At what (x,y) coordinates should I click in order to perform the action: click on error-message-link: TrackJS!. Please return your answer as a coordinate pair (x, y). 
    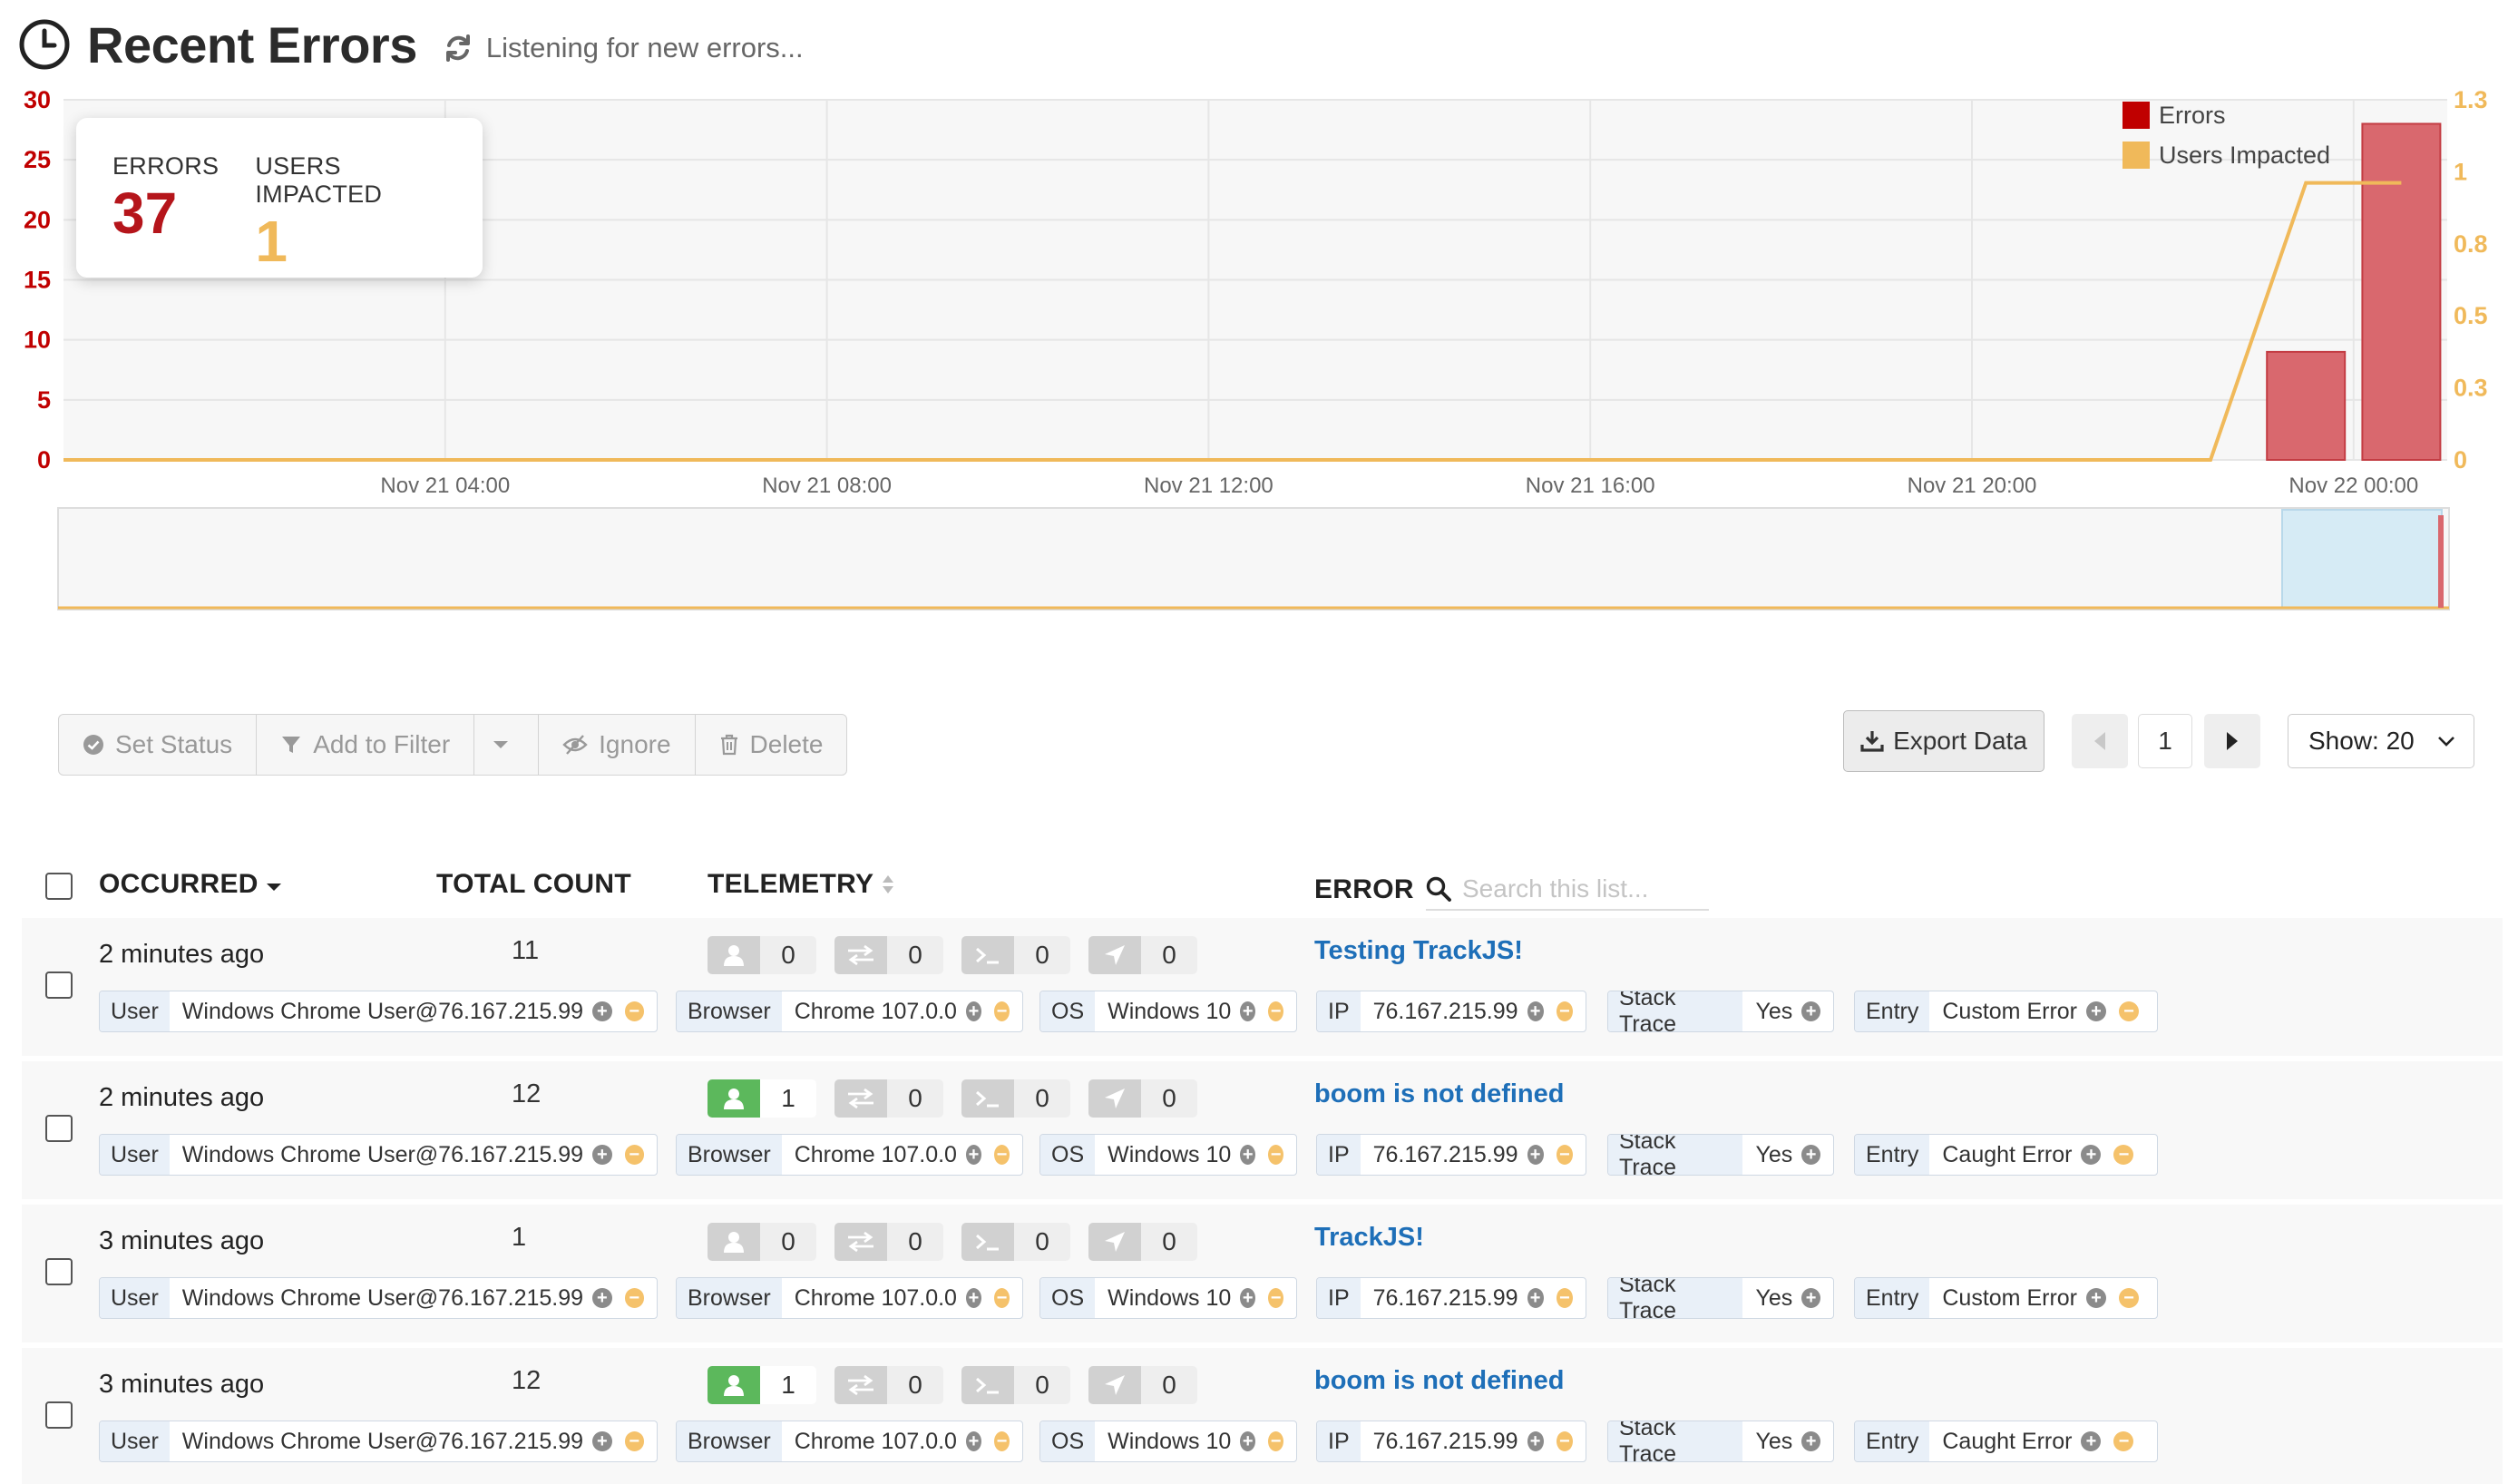
    Looking at the image, I should click on (1369, 1238).